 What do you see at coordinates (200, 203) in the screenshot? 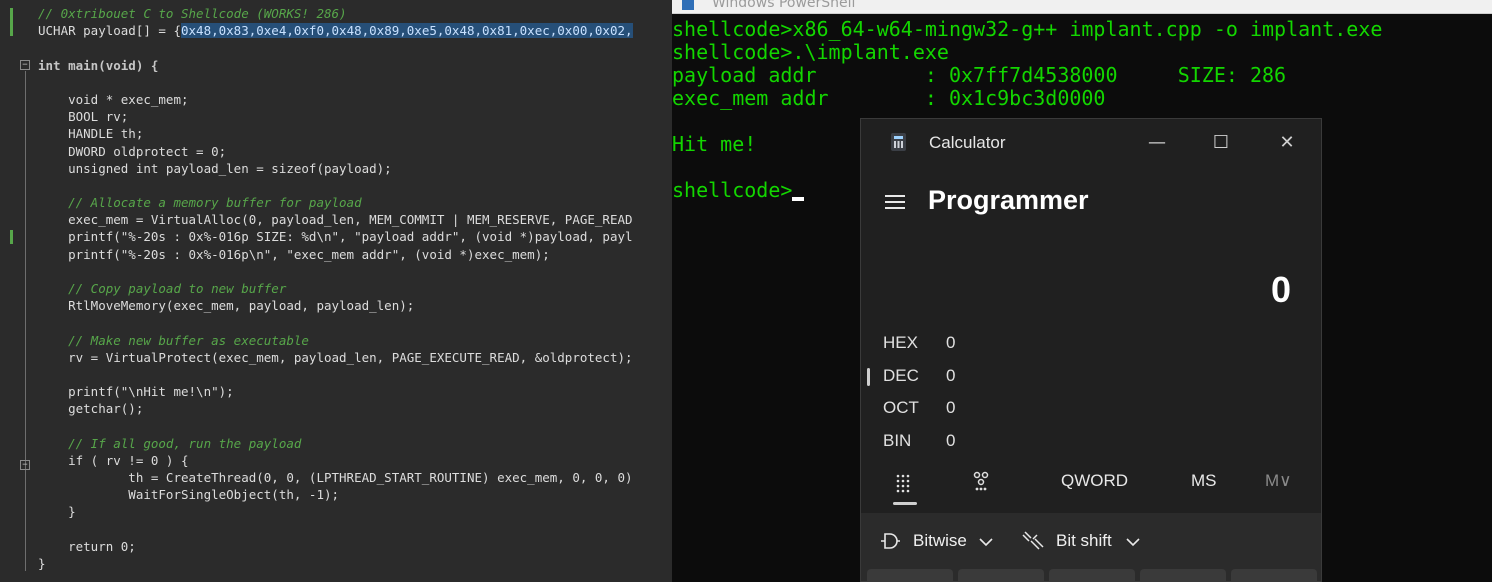
I see `code-comment: // Allocate a memory buffer for payload` at bounding box center [200, 203].